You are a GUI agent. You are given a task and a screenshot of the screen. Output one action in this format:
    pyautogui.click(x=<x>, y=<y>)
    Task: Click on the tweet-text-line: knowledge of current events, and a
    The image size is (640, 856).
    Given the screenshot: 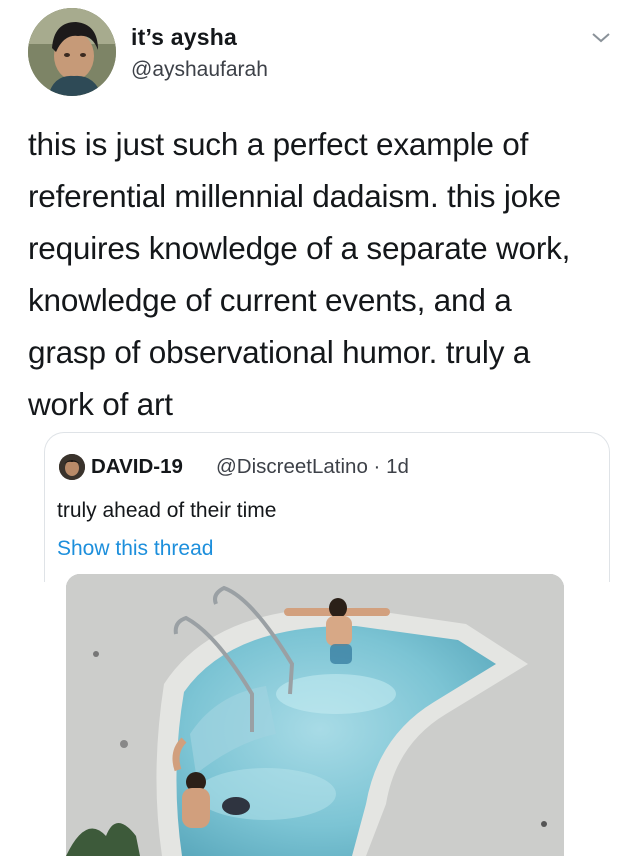 What is the action you would take?
    pyautogui.click(x=270, y=300)
    